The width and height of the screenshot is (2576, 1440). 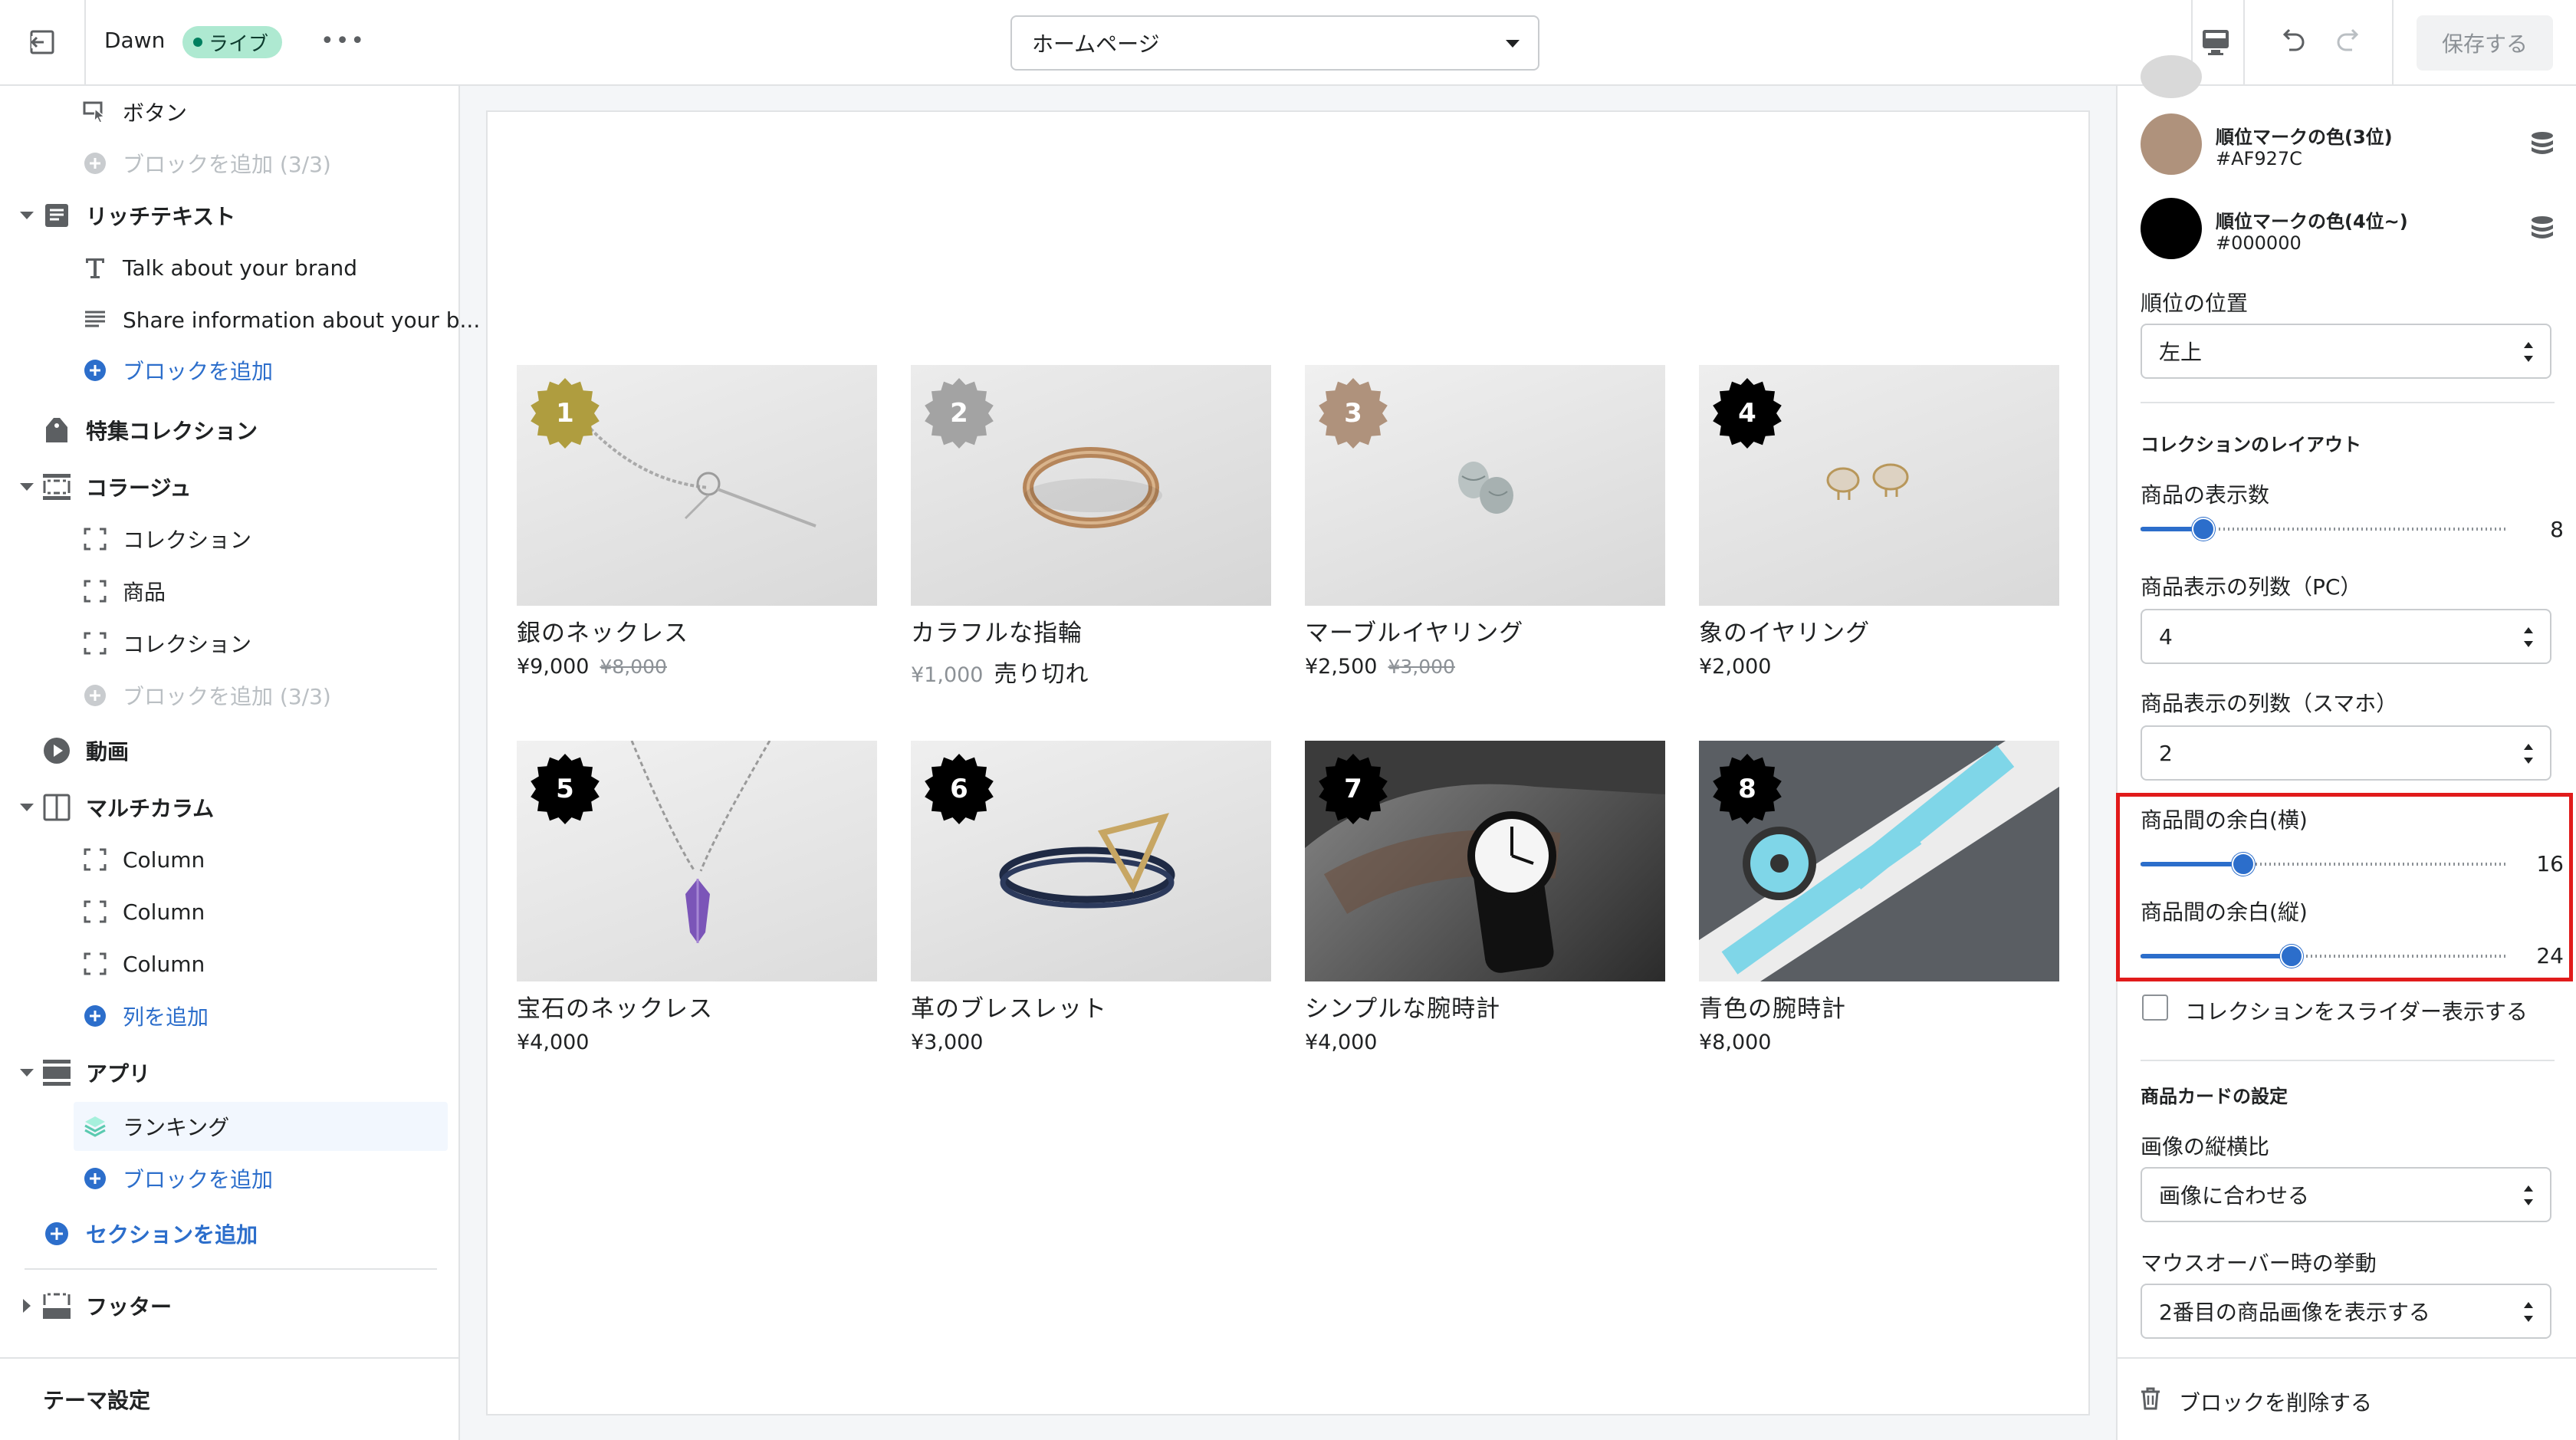 I want to click on section-footer: フッター, so click(x=230, y=1306).